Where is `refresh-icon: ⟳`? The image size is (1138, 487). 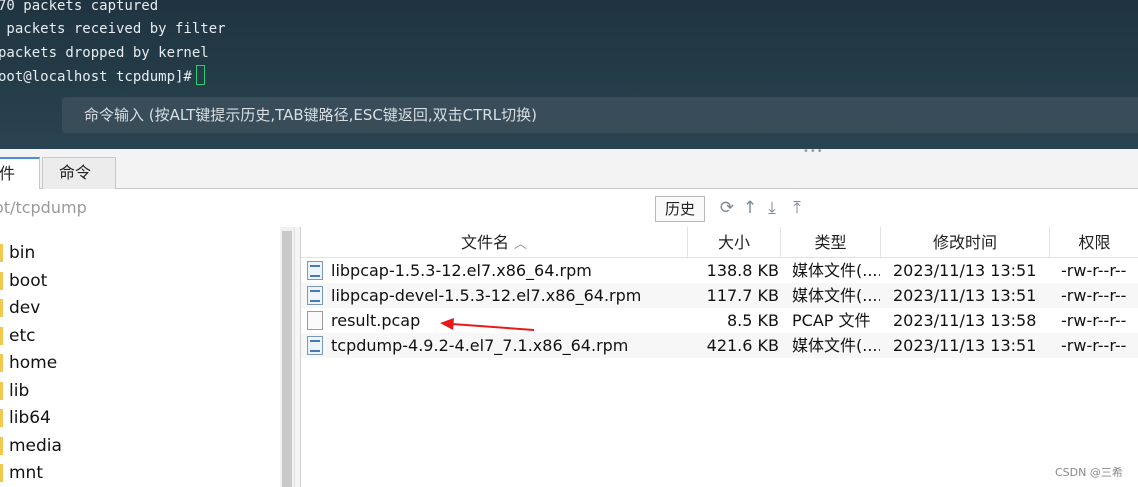 refresh-icon: ⟳ is located at coordinates (727, 208).